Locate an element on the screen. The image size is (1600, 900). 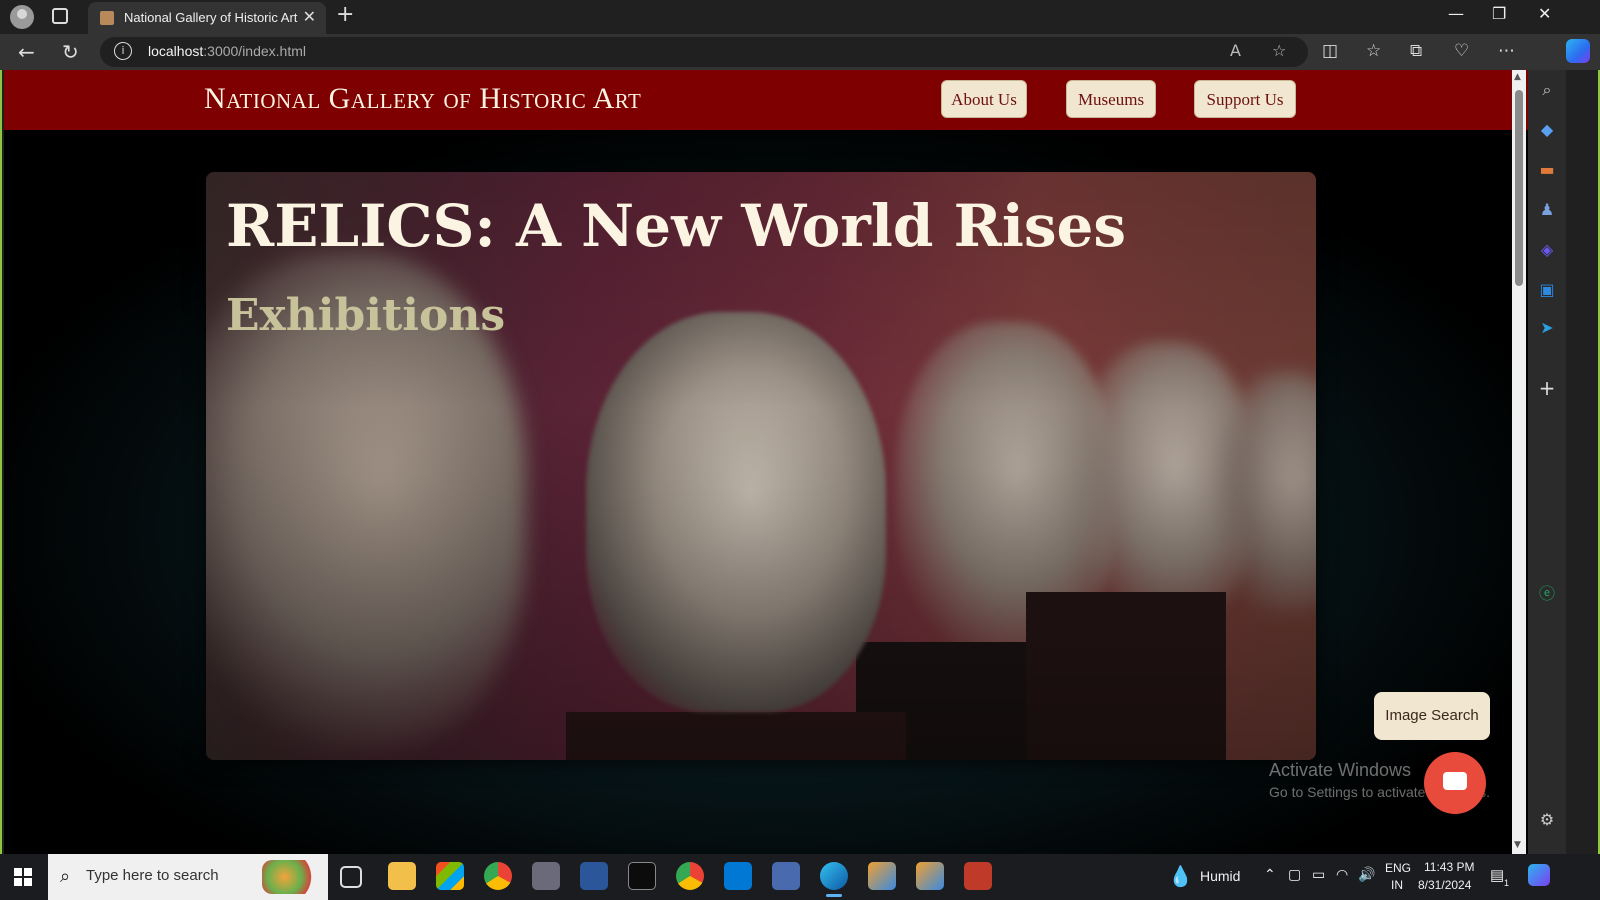
back-arrow-icon: ← is located at coordinates (26, 52).